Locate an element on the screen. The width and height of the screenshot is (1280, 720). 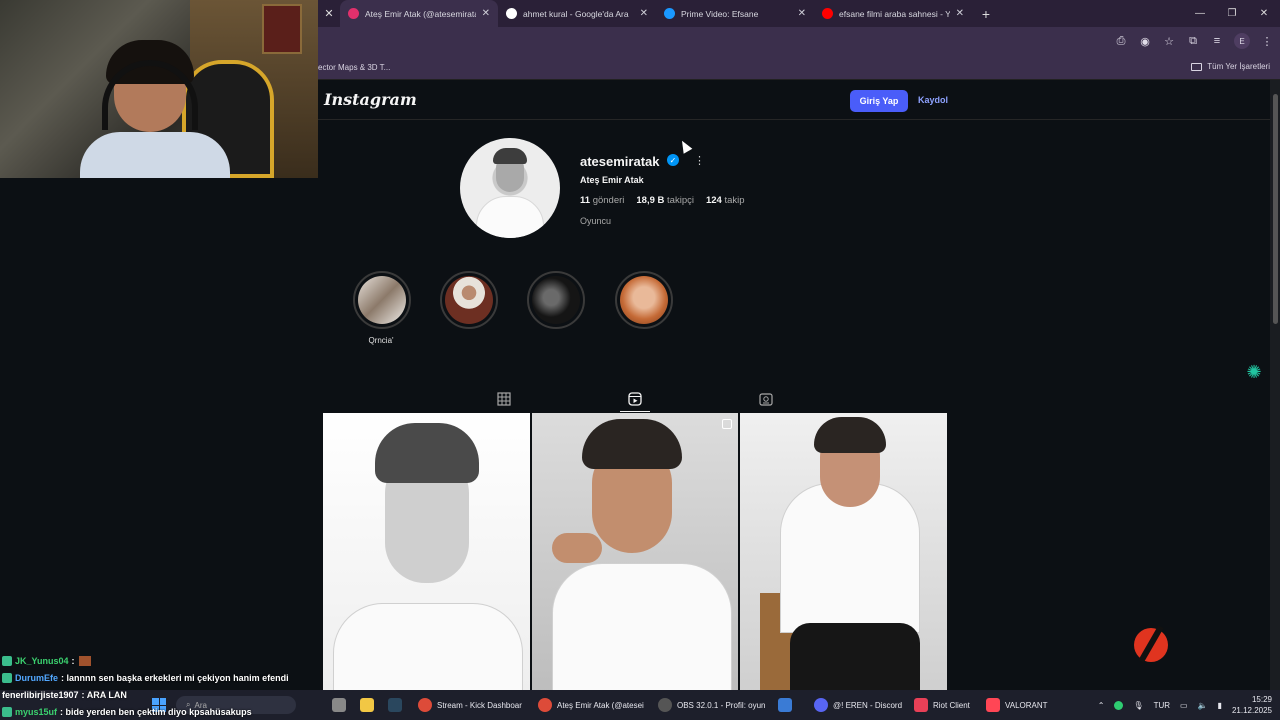
tab-title: Ateş Emir Atak (@atesemiratak) is located at coordinates (420, 13).